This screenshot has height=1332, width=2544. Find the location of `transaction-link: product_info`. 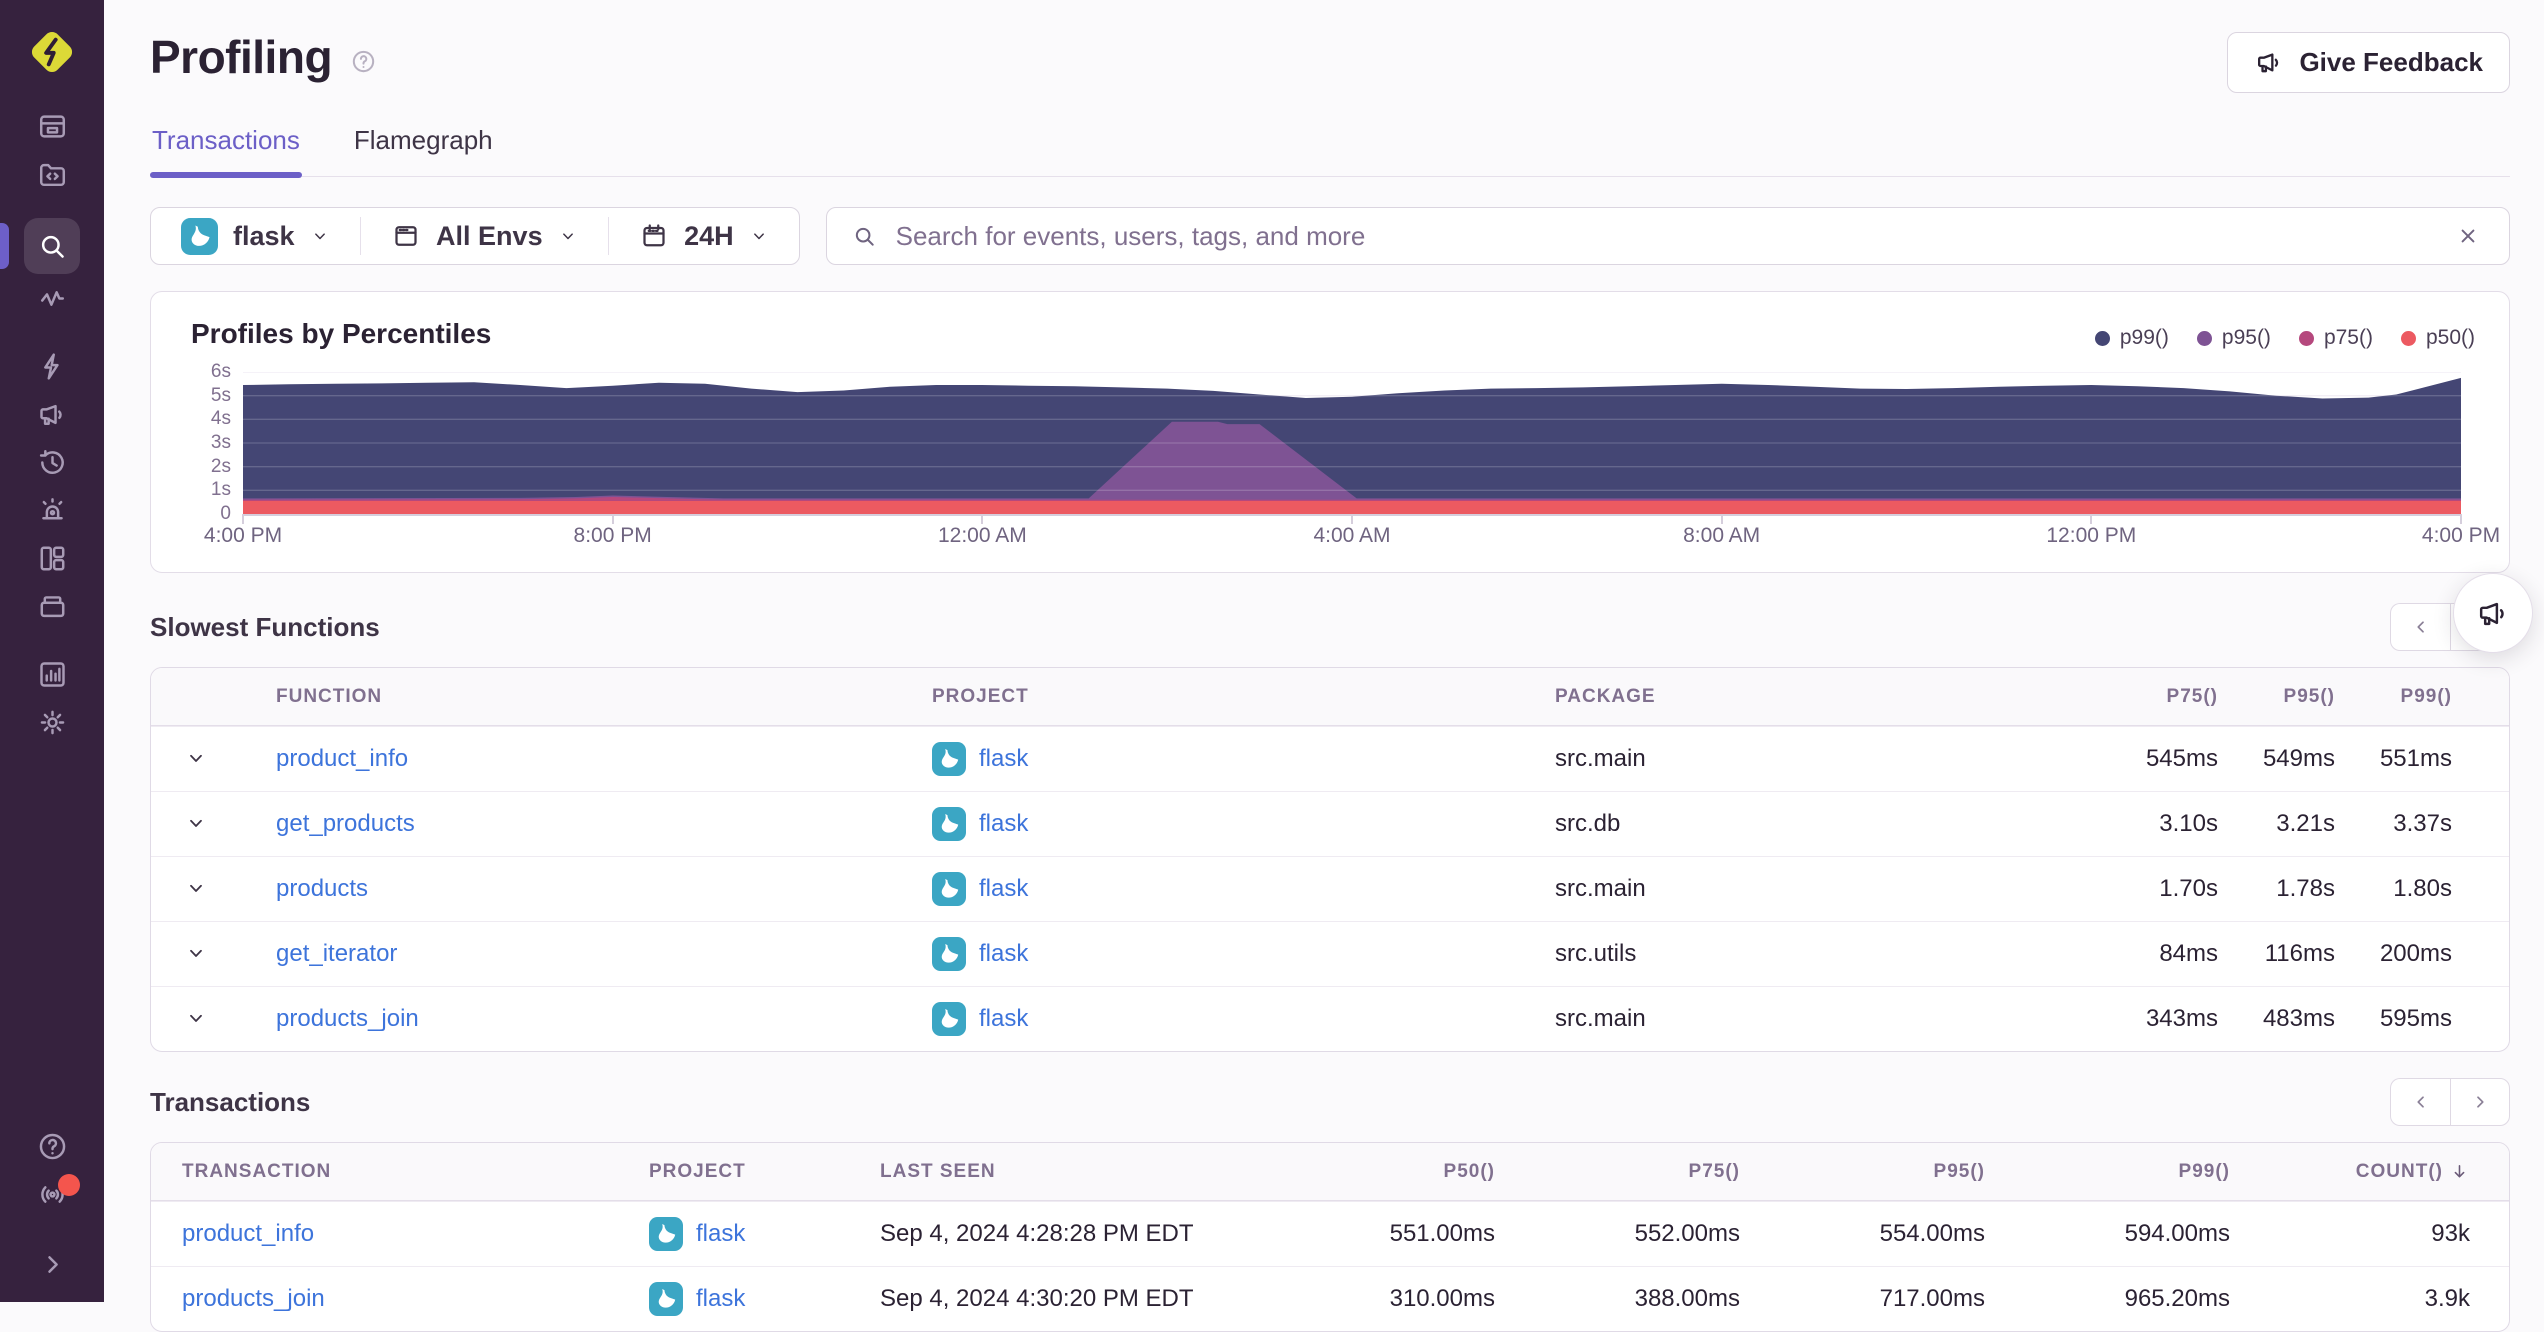

transaction-link: product_info is located at coordinates (248, 1233).